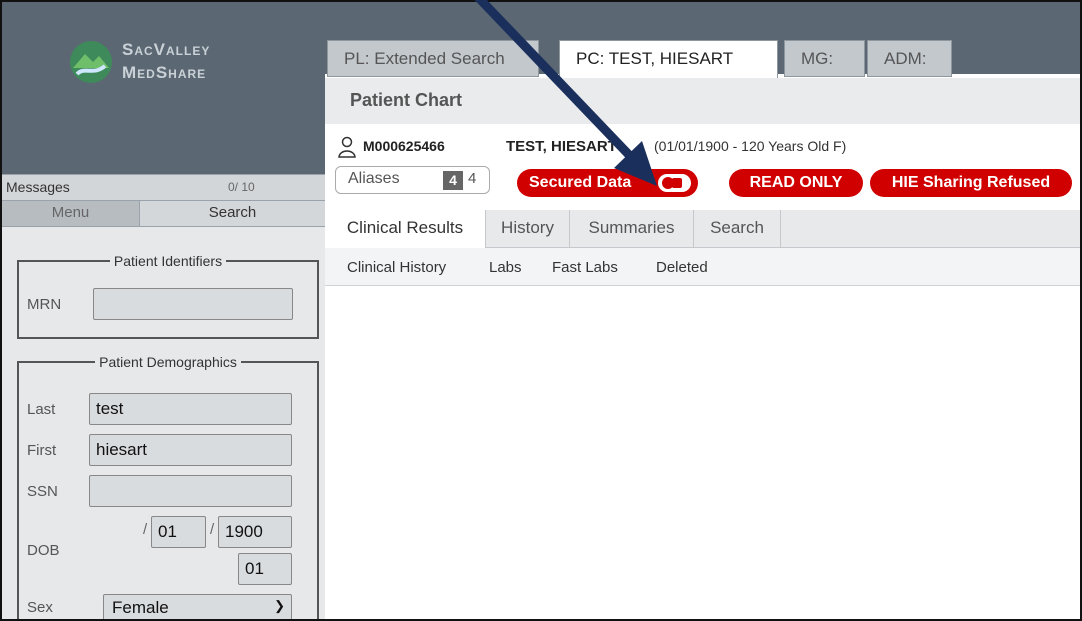 The height and width of the screenshot is (621, 1082). I want to click on read-only-badge: READ ONLY, so click(796, 183).